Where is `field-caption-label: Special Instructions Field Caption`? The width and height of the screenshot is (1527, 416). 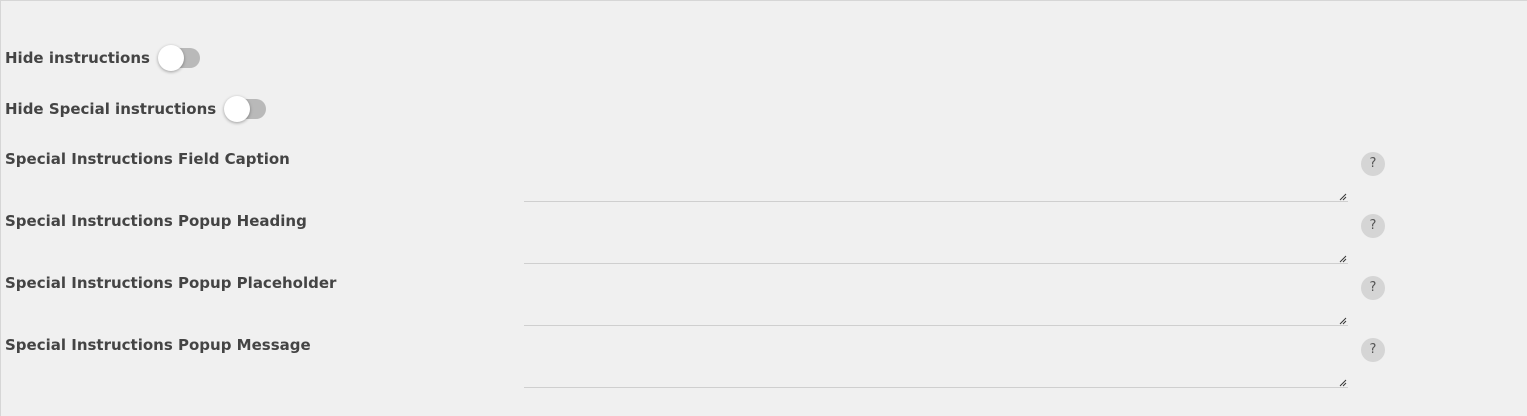 field-caption-label: Special Instructions Field Caption is located at coordinates (147, 159).